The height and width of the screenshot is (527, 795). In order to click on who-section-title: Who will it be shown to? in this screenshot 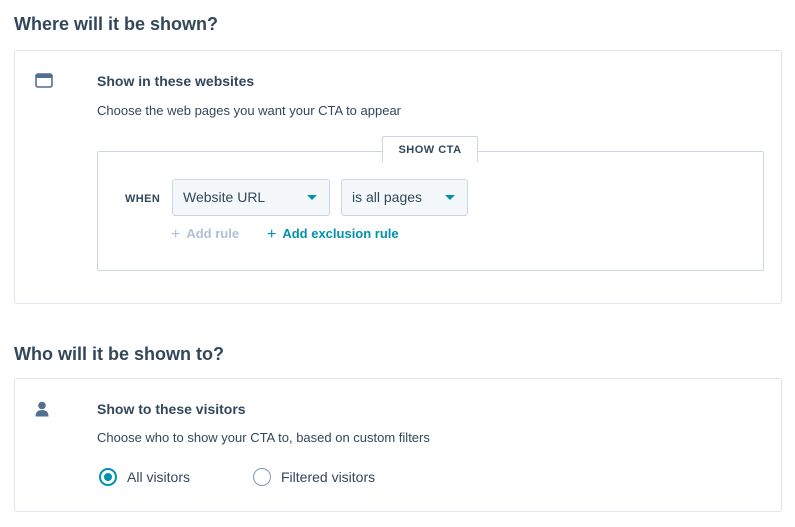, I will do `click(119, 354)`.